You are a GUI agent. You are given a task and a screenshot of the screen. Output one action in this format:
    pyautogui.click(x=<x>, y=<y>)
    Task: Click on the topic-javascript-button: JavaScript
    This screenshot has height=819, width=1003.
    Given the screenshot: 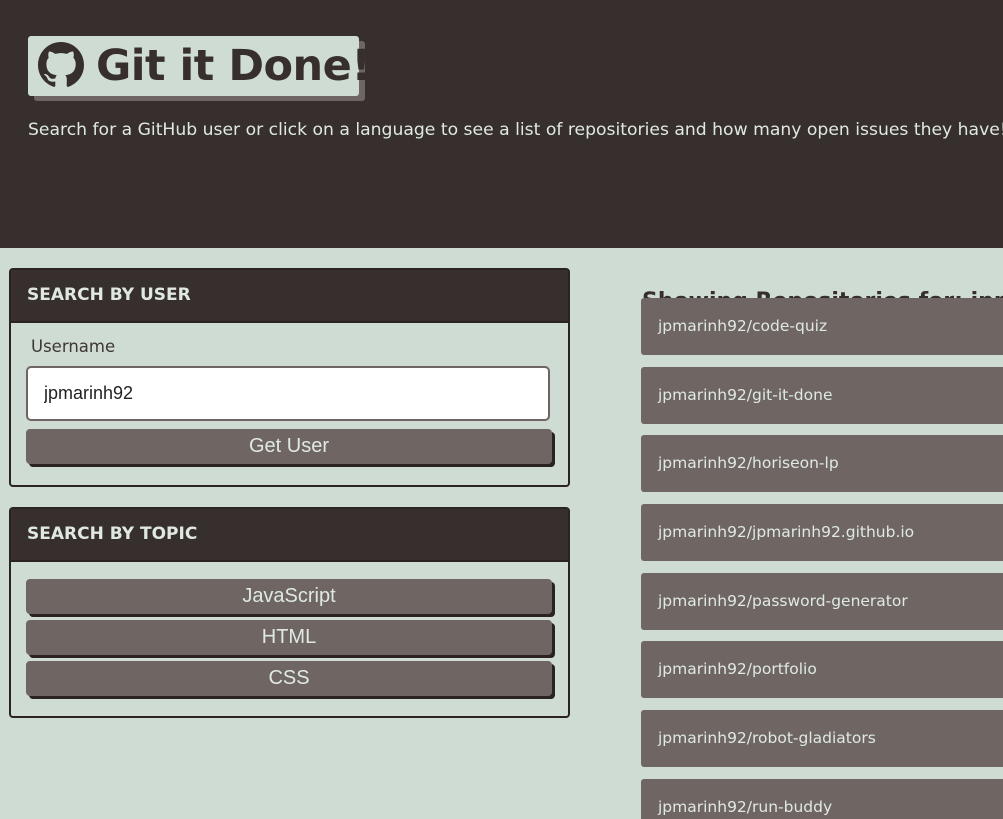 What is the action you would take?
    pyautogui.click(x=289, y=596)
    